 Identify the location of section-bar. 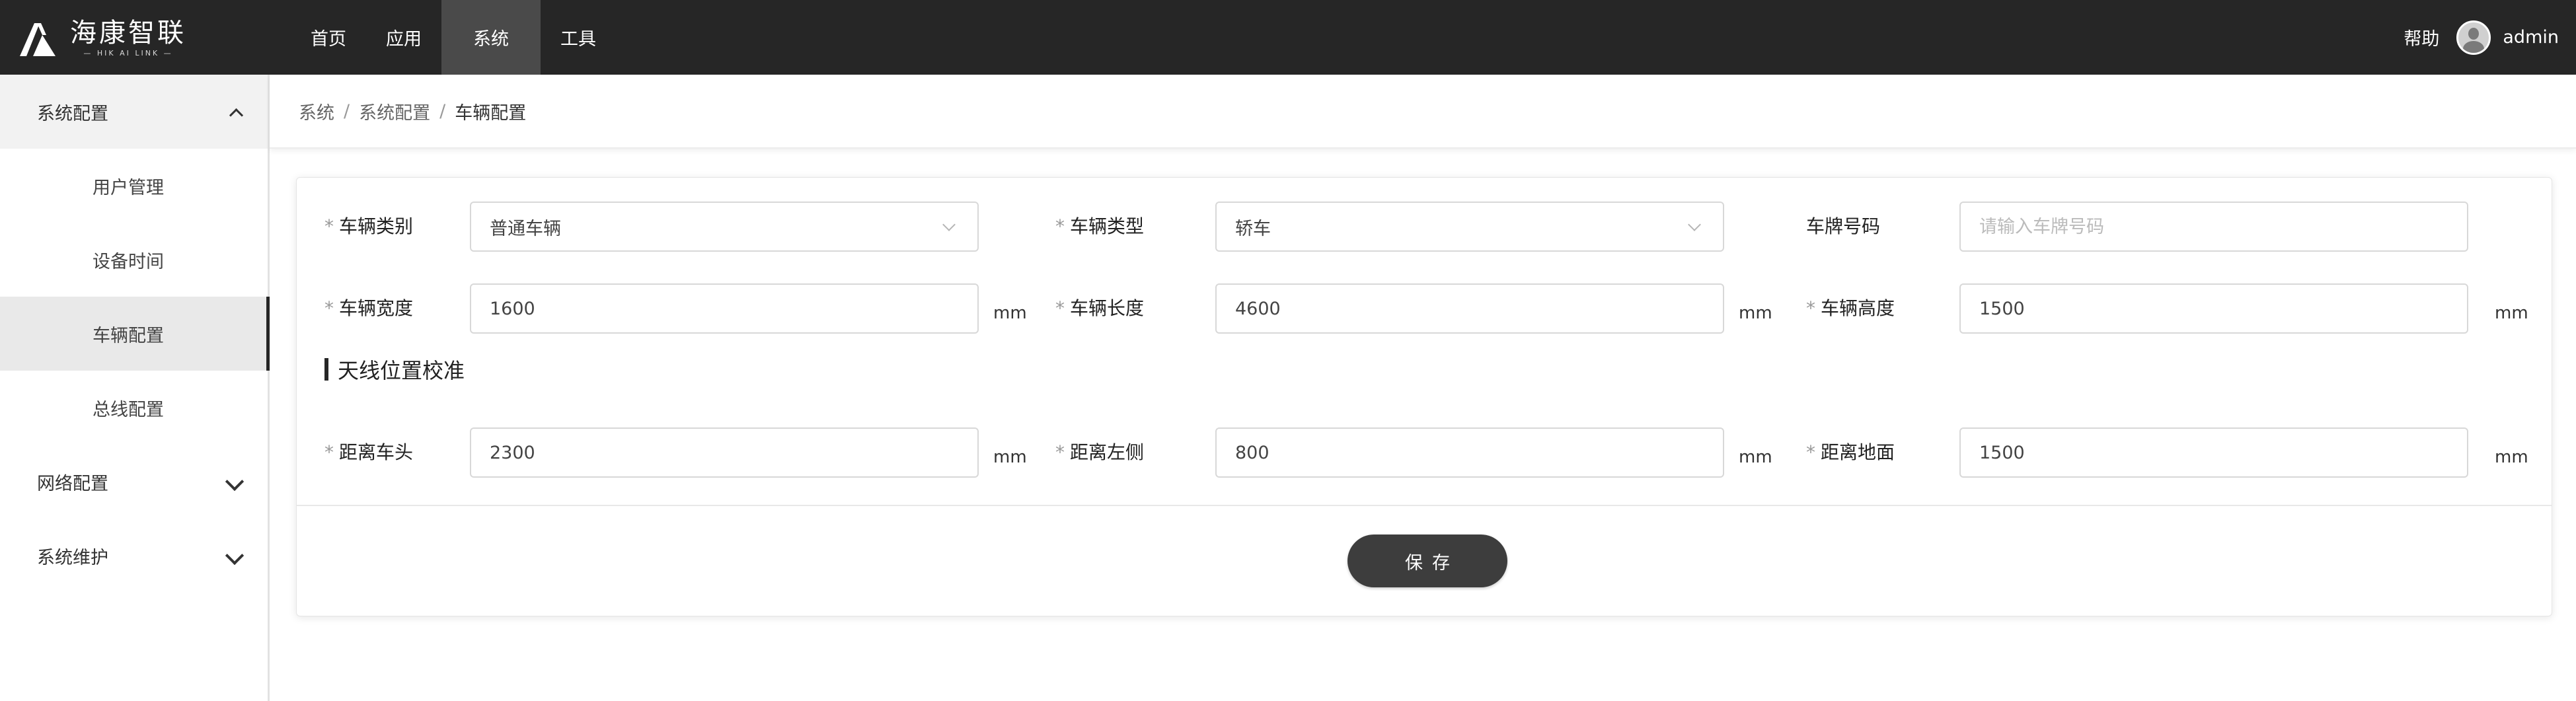
(326, 370).